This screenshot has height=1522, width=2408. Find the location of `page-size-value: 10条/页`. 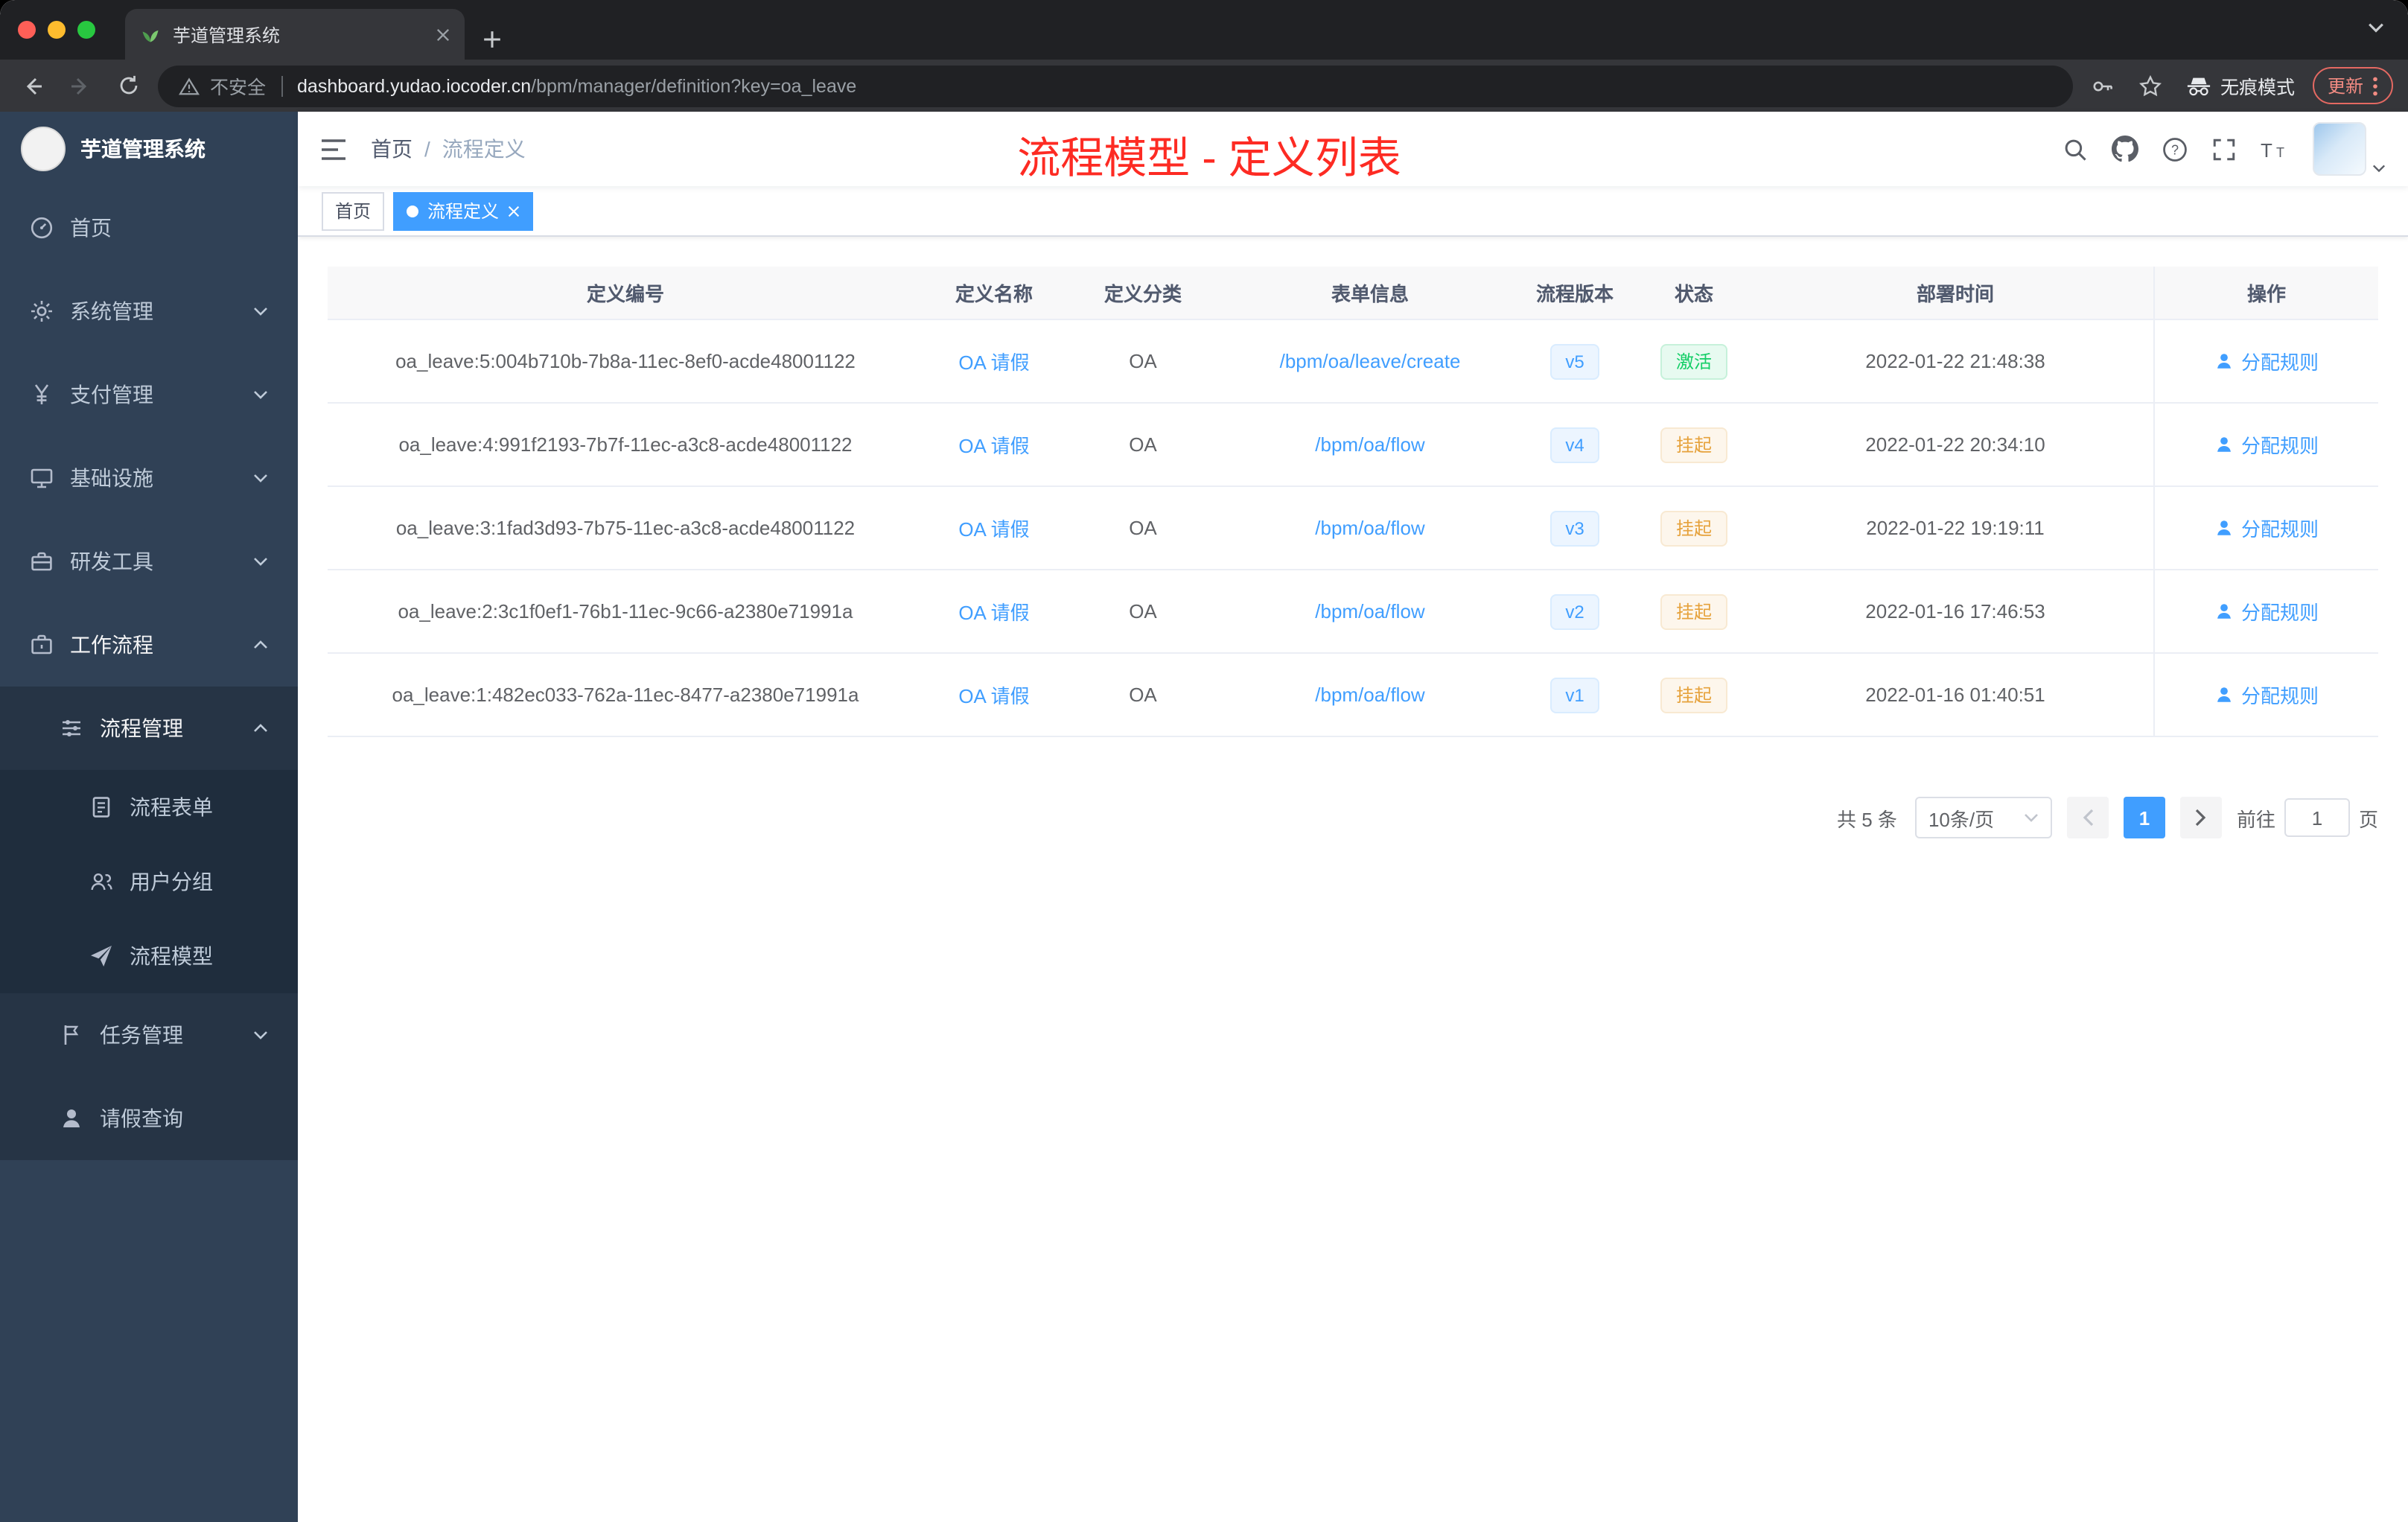

page-size-value: 10条/页 is located at coordinates (1961, 819).